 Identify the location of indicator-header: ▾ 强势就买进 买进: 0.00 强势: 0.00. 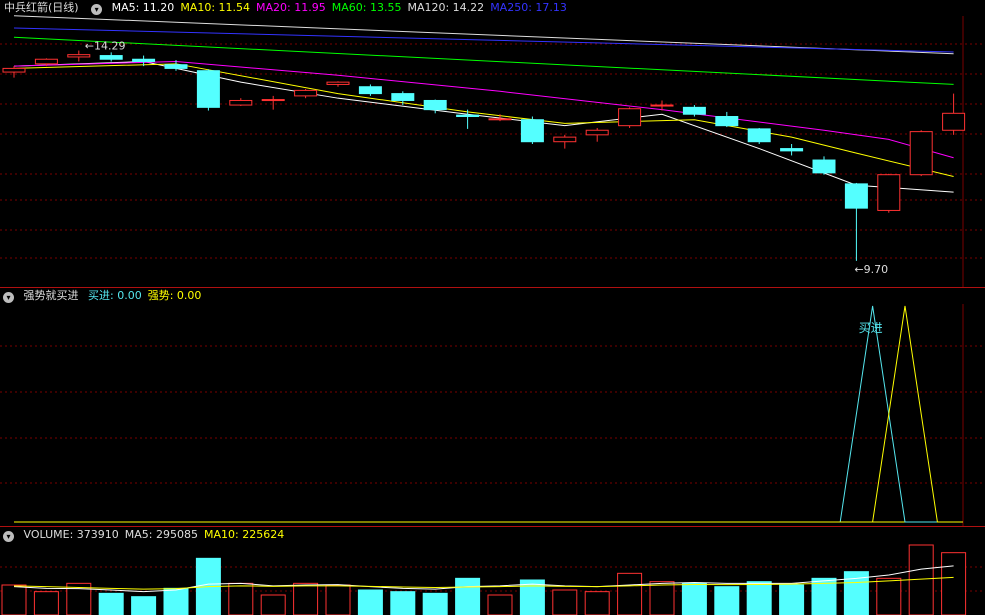
(106, 296).